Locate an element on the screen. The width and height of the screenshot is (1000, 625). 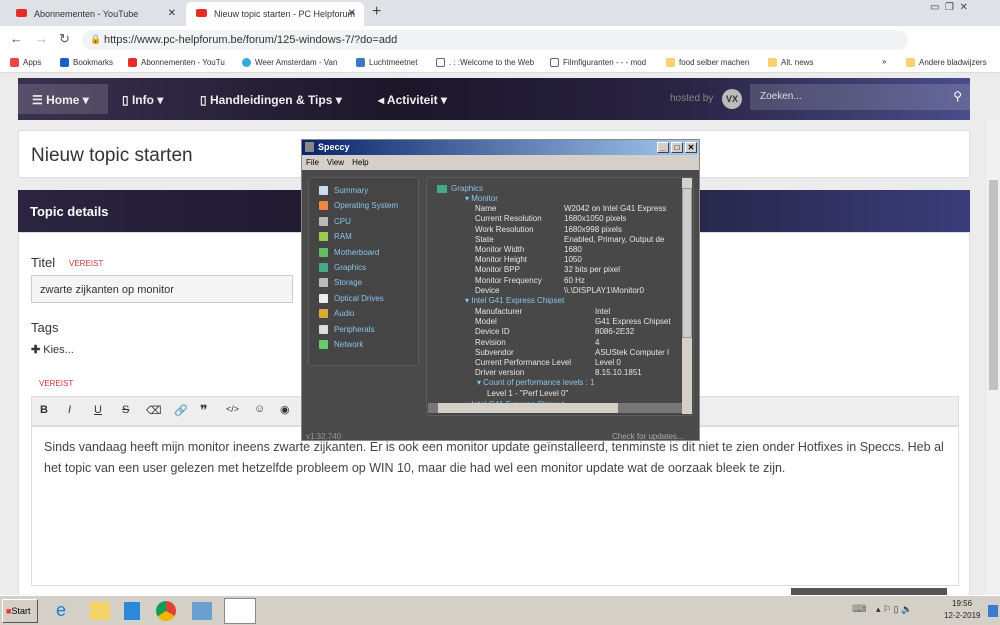
monitor-heading: ▾ Monitor is located at coordinates (481, 198).